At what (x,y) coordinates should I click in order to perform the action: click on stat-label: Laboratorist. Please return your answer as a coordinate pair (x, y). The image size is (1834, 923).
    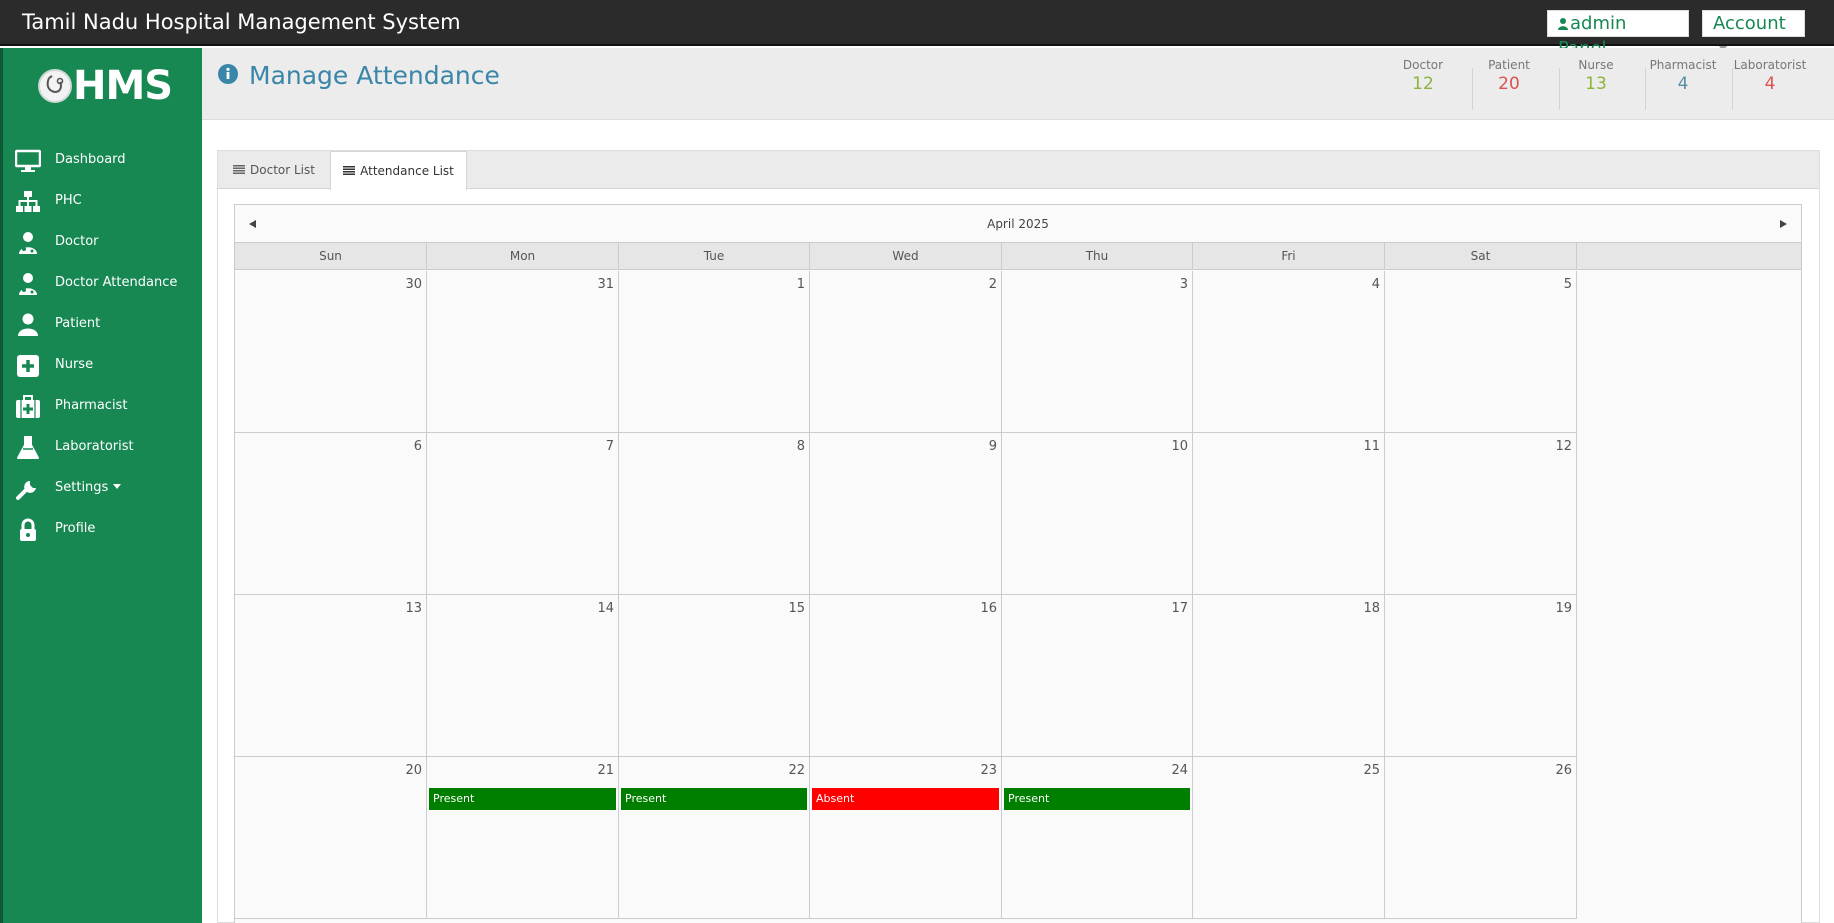
    Looking at the image, I should click on (1770, 65).